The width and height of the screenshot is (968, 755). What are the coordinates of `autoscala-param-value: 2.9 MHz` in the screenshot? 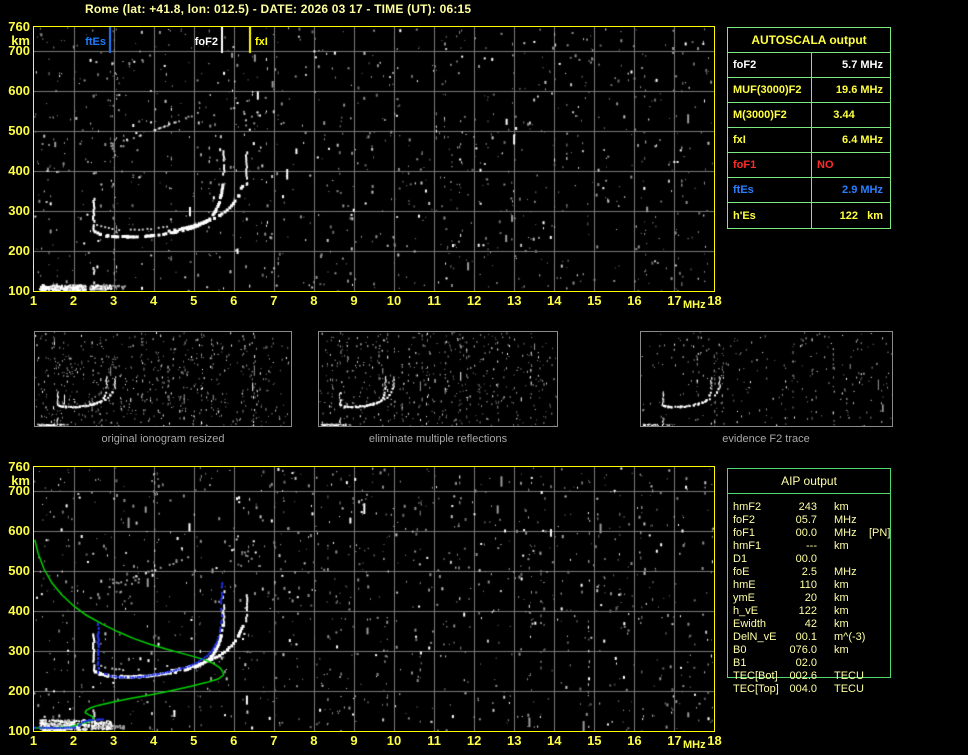 It's located at (862, 190).